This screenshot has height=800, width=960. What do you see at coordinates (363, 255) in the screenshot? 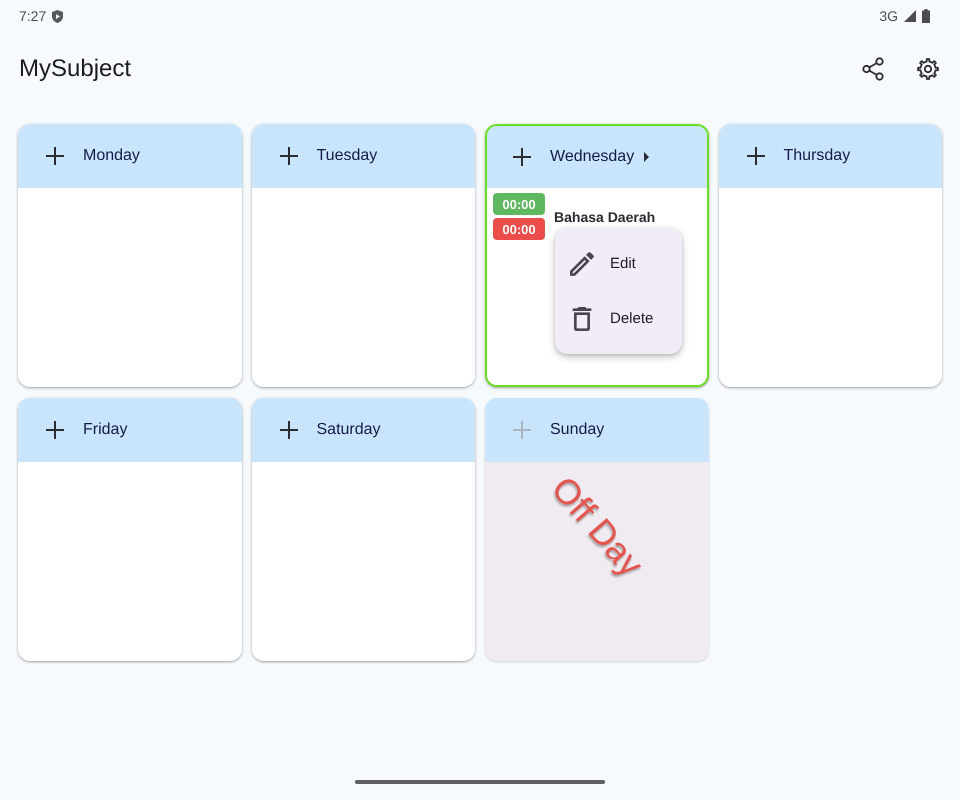
I see `day-card: Tuesday` at bounding box center [363, 255].